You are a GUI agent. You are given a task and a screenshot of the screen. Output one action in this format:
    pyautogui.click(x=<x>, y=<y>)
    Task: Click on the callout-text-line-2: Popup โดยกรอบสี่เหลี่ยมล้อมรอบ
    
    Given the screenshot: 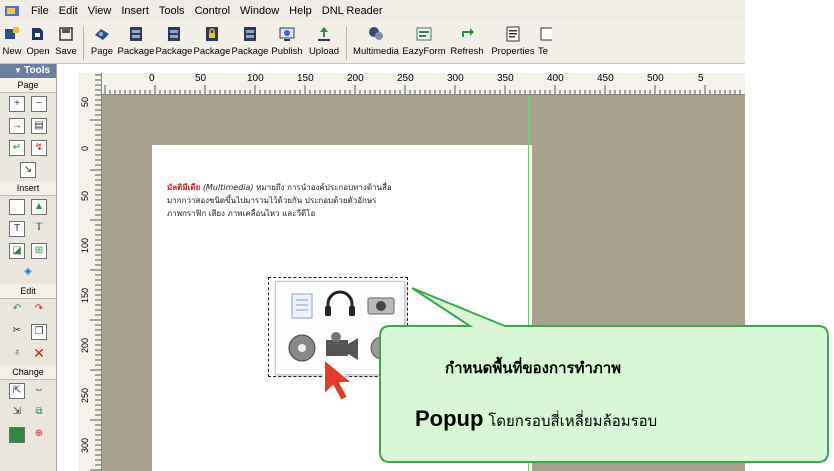 What is the action you would take?
    pyautogui.click(x=624, y=419)
    